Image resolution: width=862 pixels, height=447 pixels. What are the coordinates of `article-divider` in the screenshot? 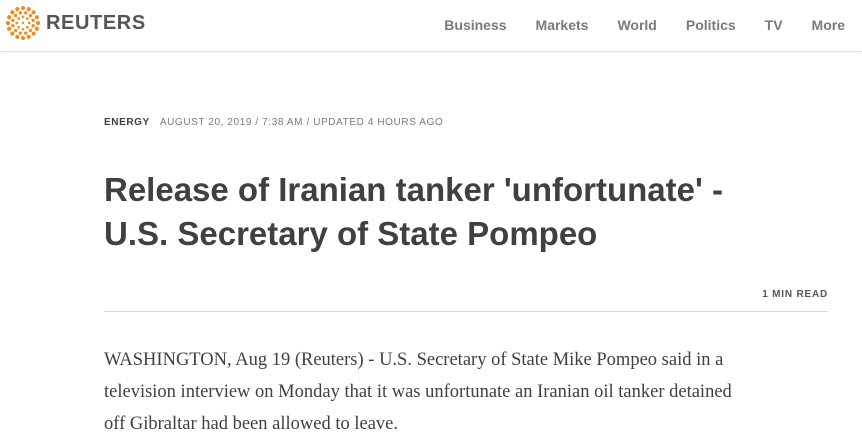 It's located at (466, 311).